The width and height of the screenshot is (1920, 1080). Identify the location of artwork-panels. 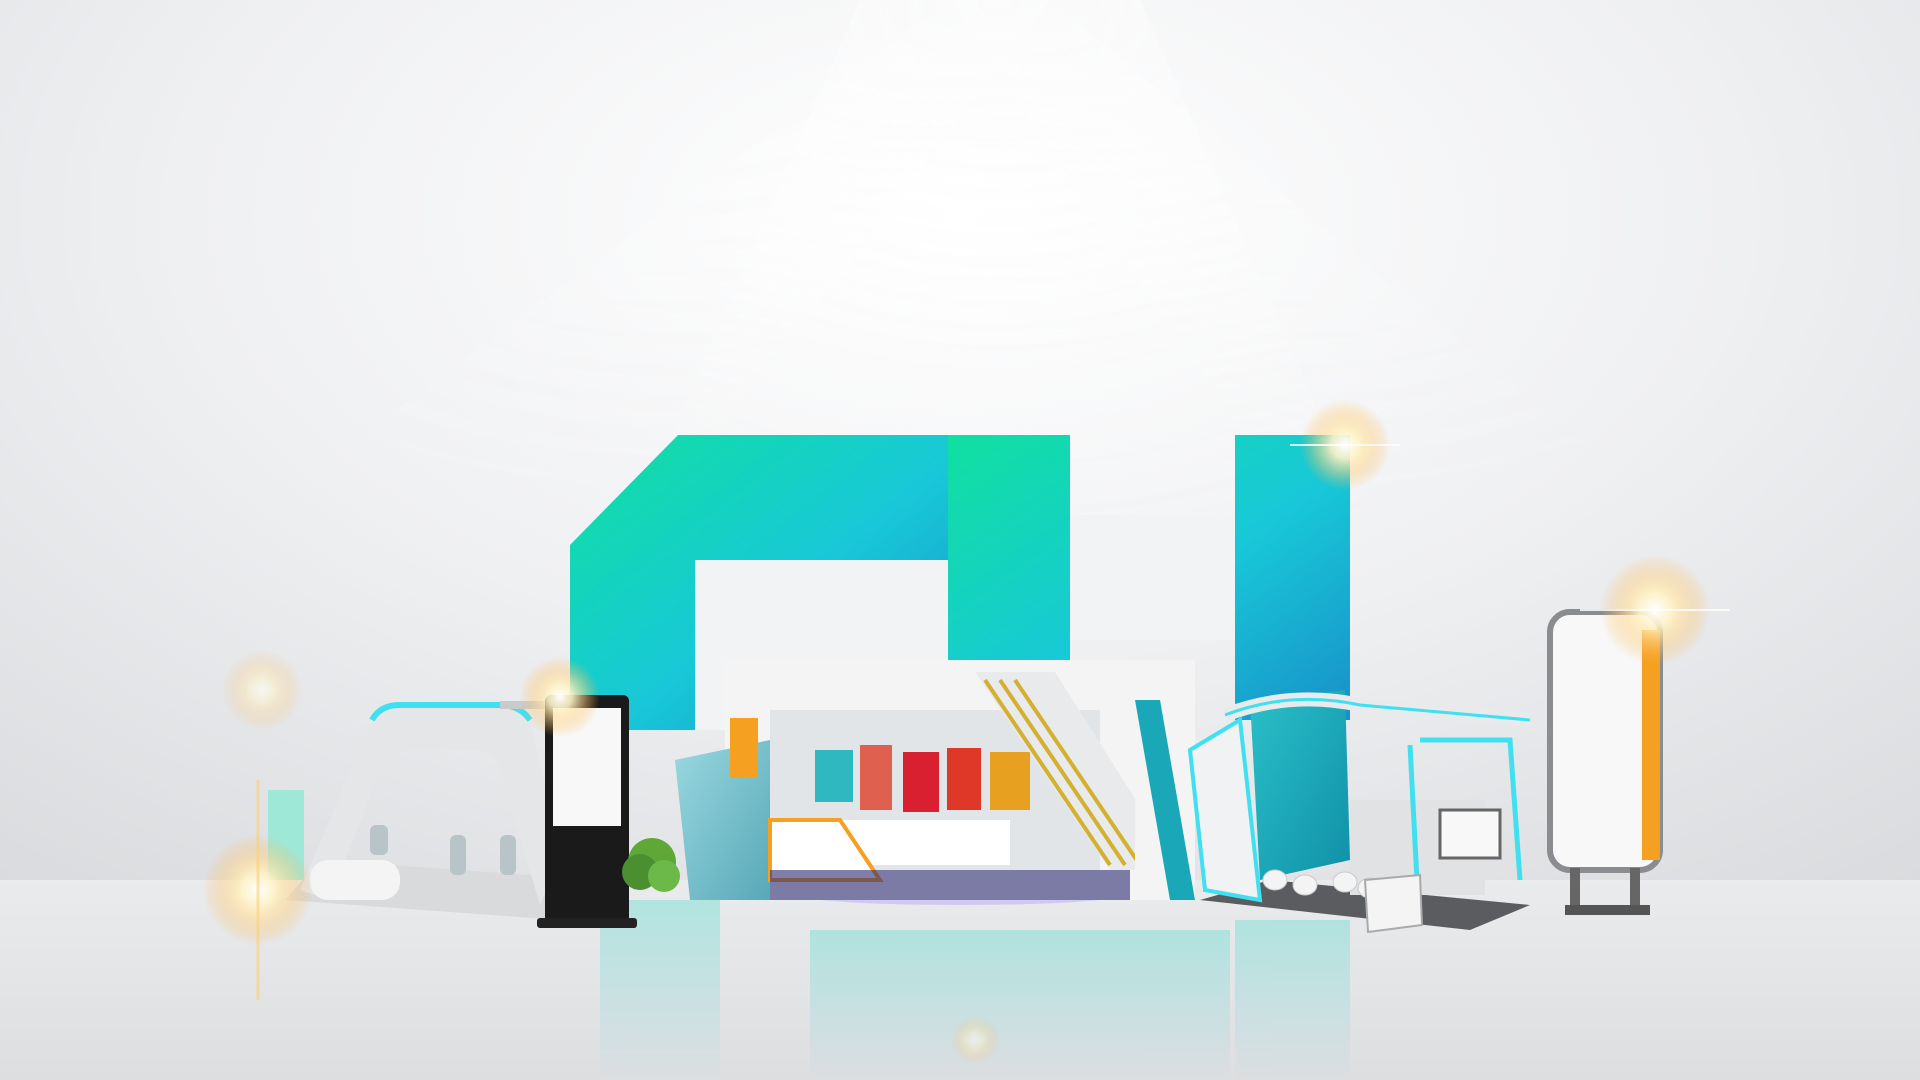
(922, 778).